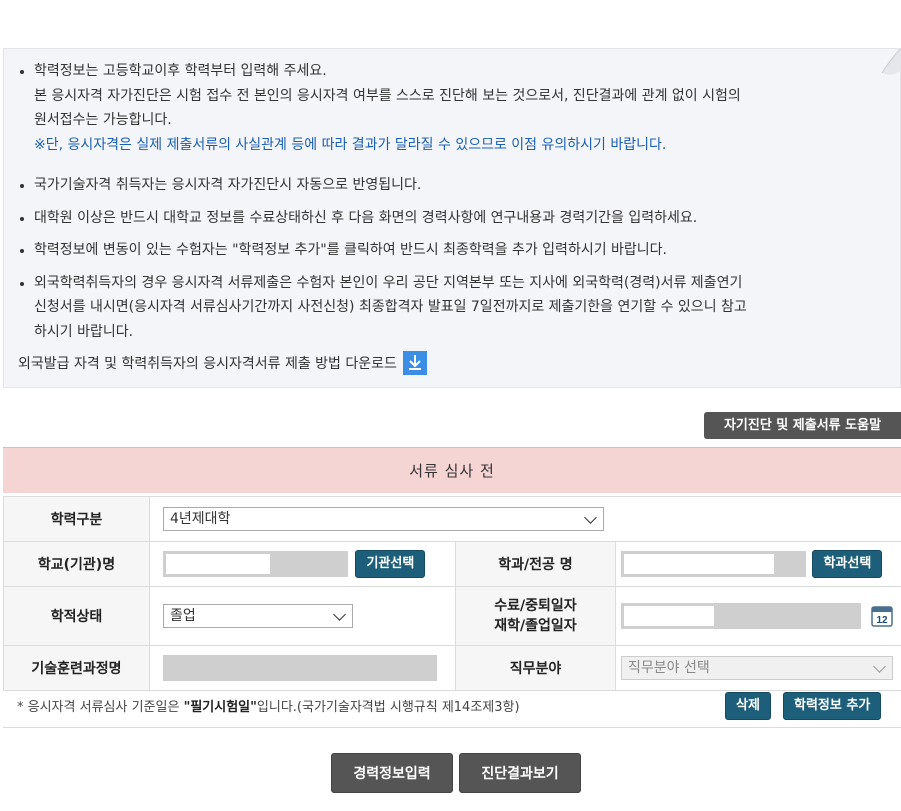 The image size is (901, 811). What do you see at coordinates (100, 707) in the screenshot?
I see `note-prefix: * 응시자격 서류심사 기준일은` at bounding box center [100, 707].